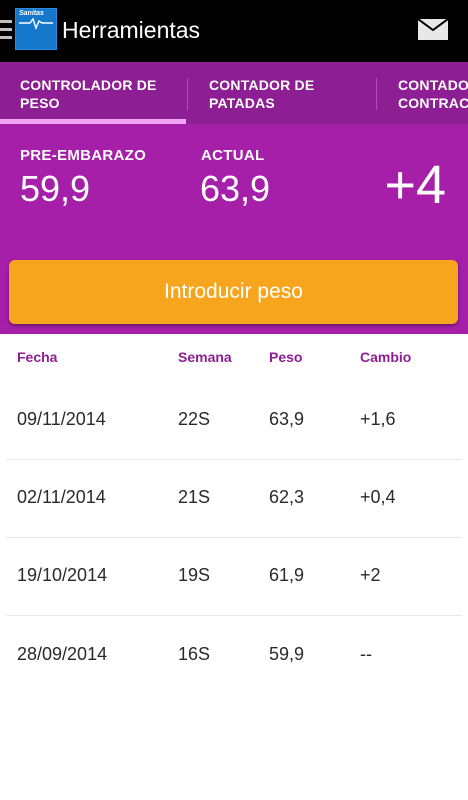 This screenshot has height=800, width=468. What do you see at coordinates (6, 30) in the screenshot?
I see `menu-icon` at bounding box center [6, 30].